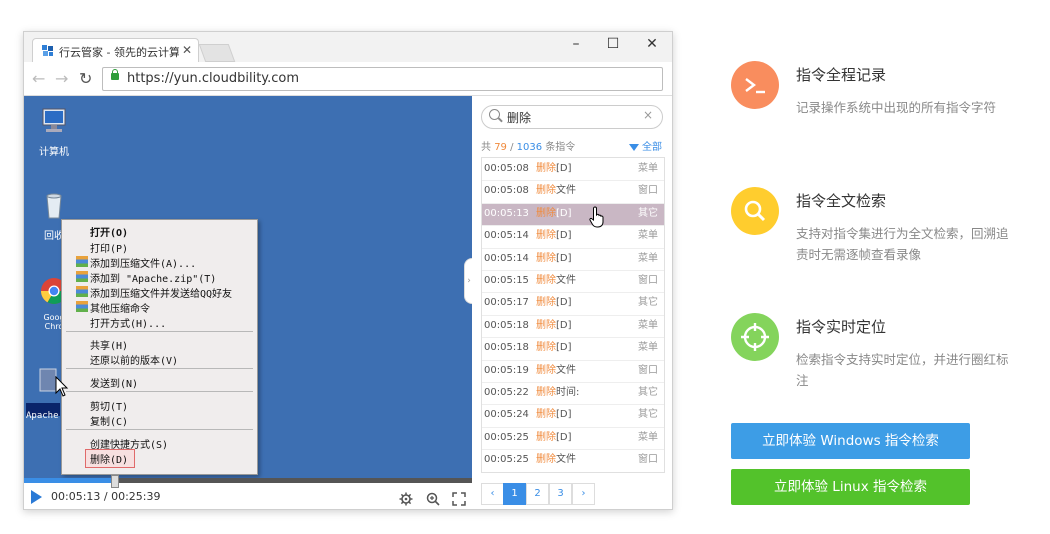  What do you see at coordinates (652, 44) in the screenshot?
I see `close-button: ✕` at bounding box center [652, 44].